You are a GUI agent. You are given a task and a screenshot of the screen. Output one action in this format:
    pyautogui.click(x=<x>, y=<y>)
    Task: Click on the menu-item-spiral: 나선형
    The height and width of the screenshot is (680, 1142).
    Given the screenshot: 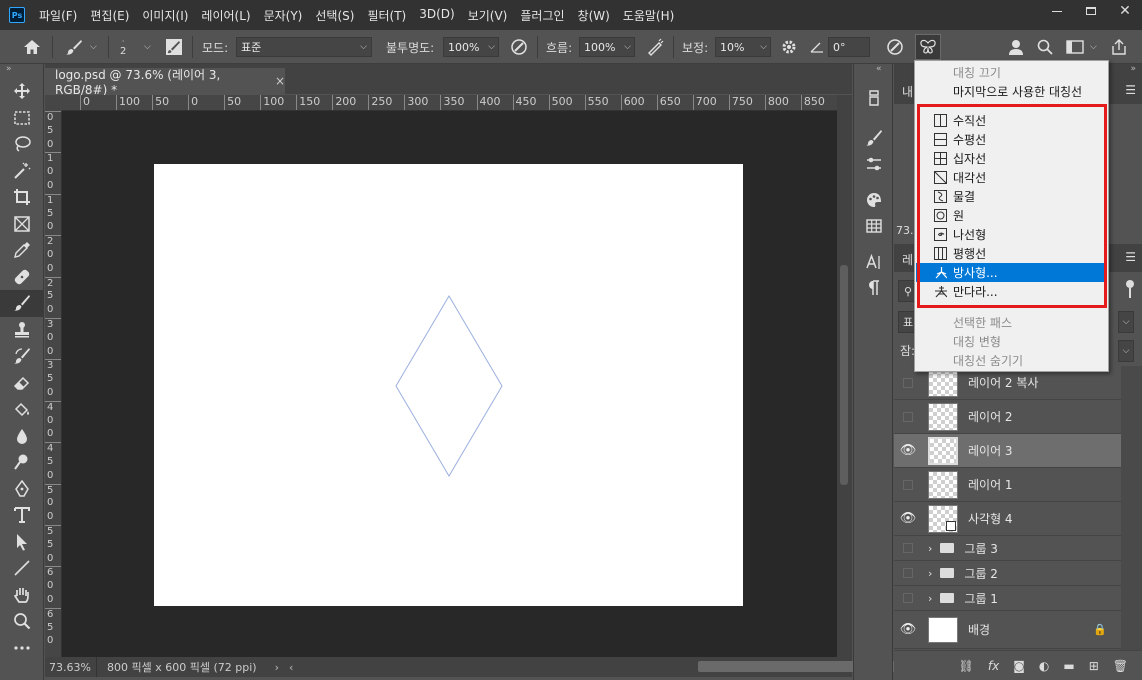 What is the action you would take?
    pyautogui.click(x=1011, y=234)
    